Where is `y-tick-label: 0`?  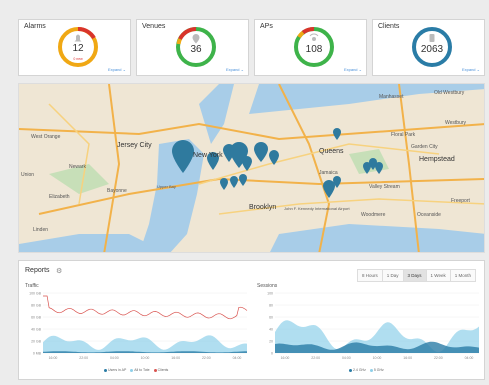 y-tick-label: 0 is located at coordinates (272, 354).